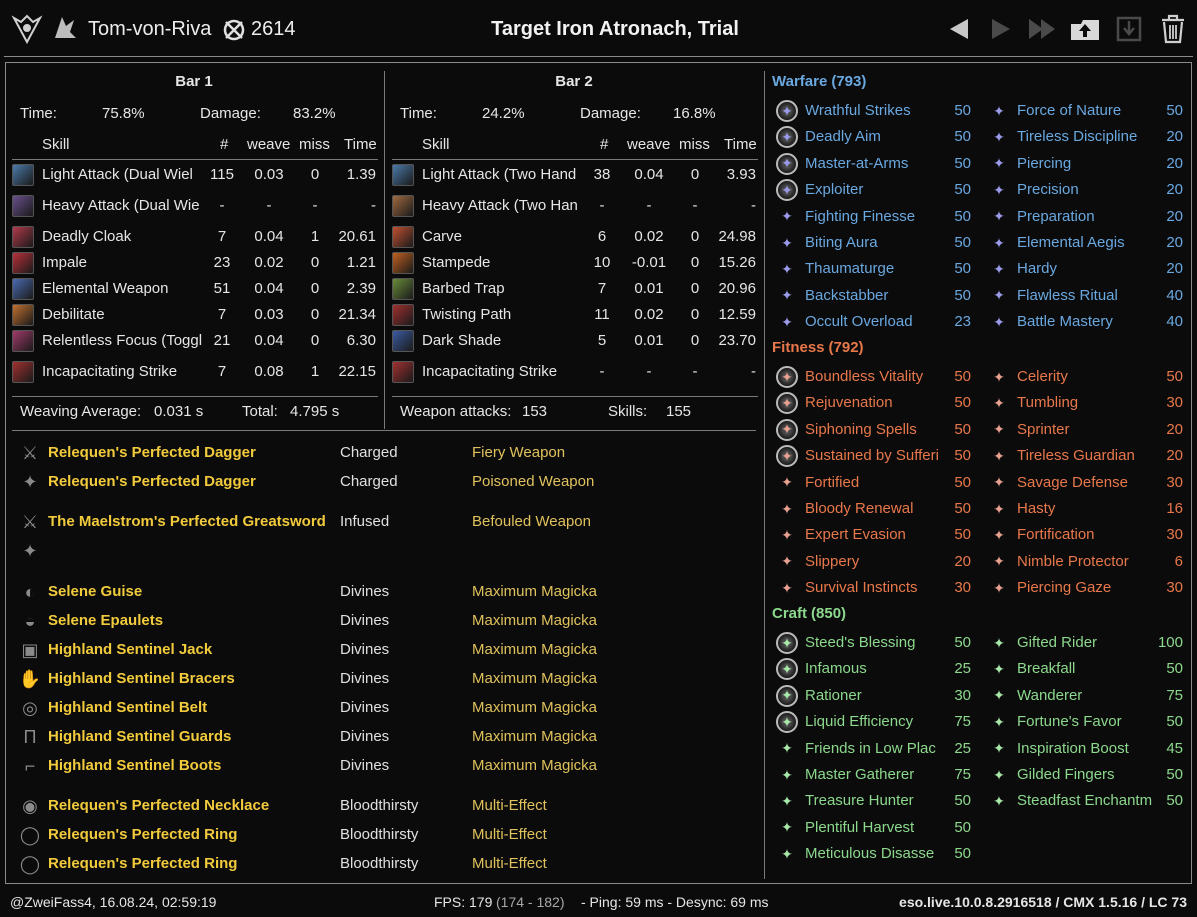 The height and width of the screenshot is (917, 1197). What do you see at coordinates (859, 322) in the screenshot?
I see `cp-star-name: Occult Overload` at bounding box center [859, 322].